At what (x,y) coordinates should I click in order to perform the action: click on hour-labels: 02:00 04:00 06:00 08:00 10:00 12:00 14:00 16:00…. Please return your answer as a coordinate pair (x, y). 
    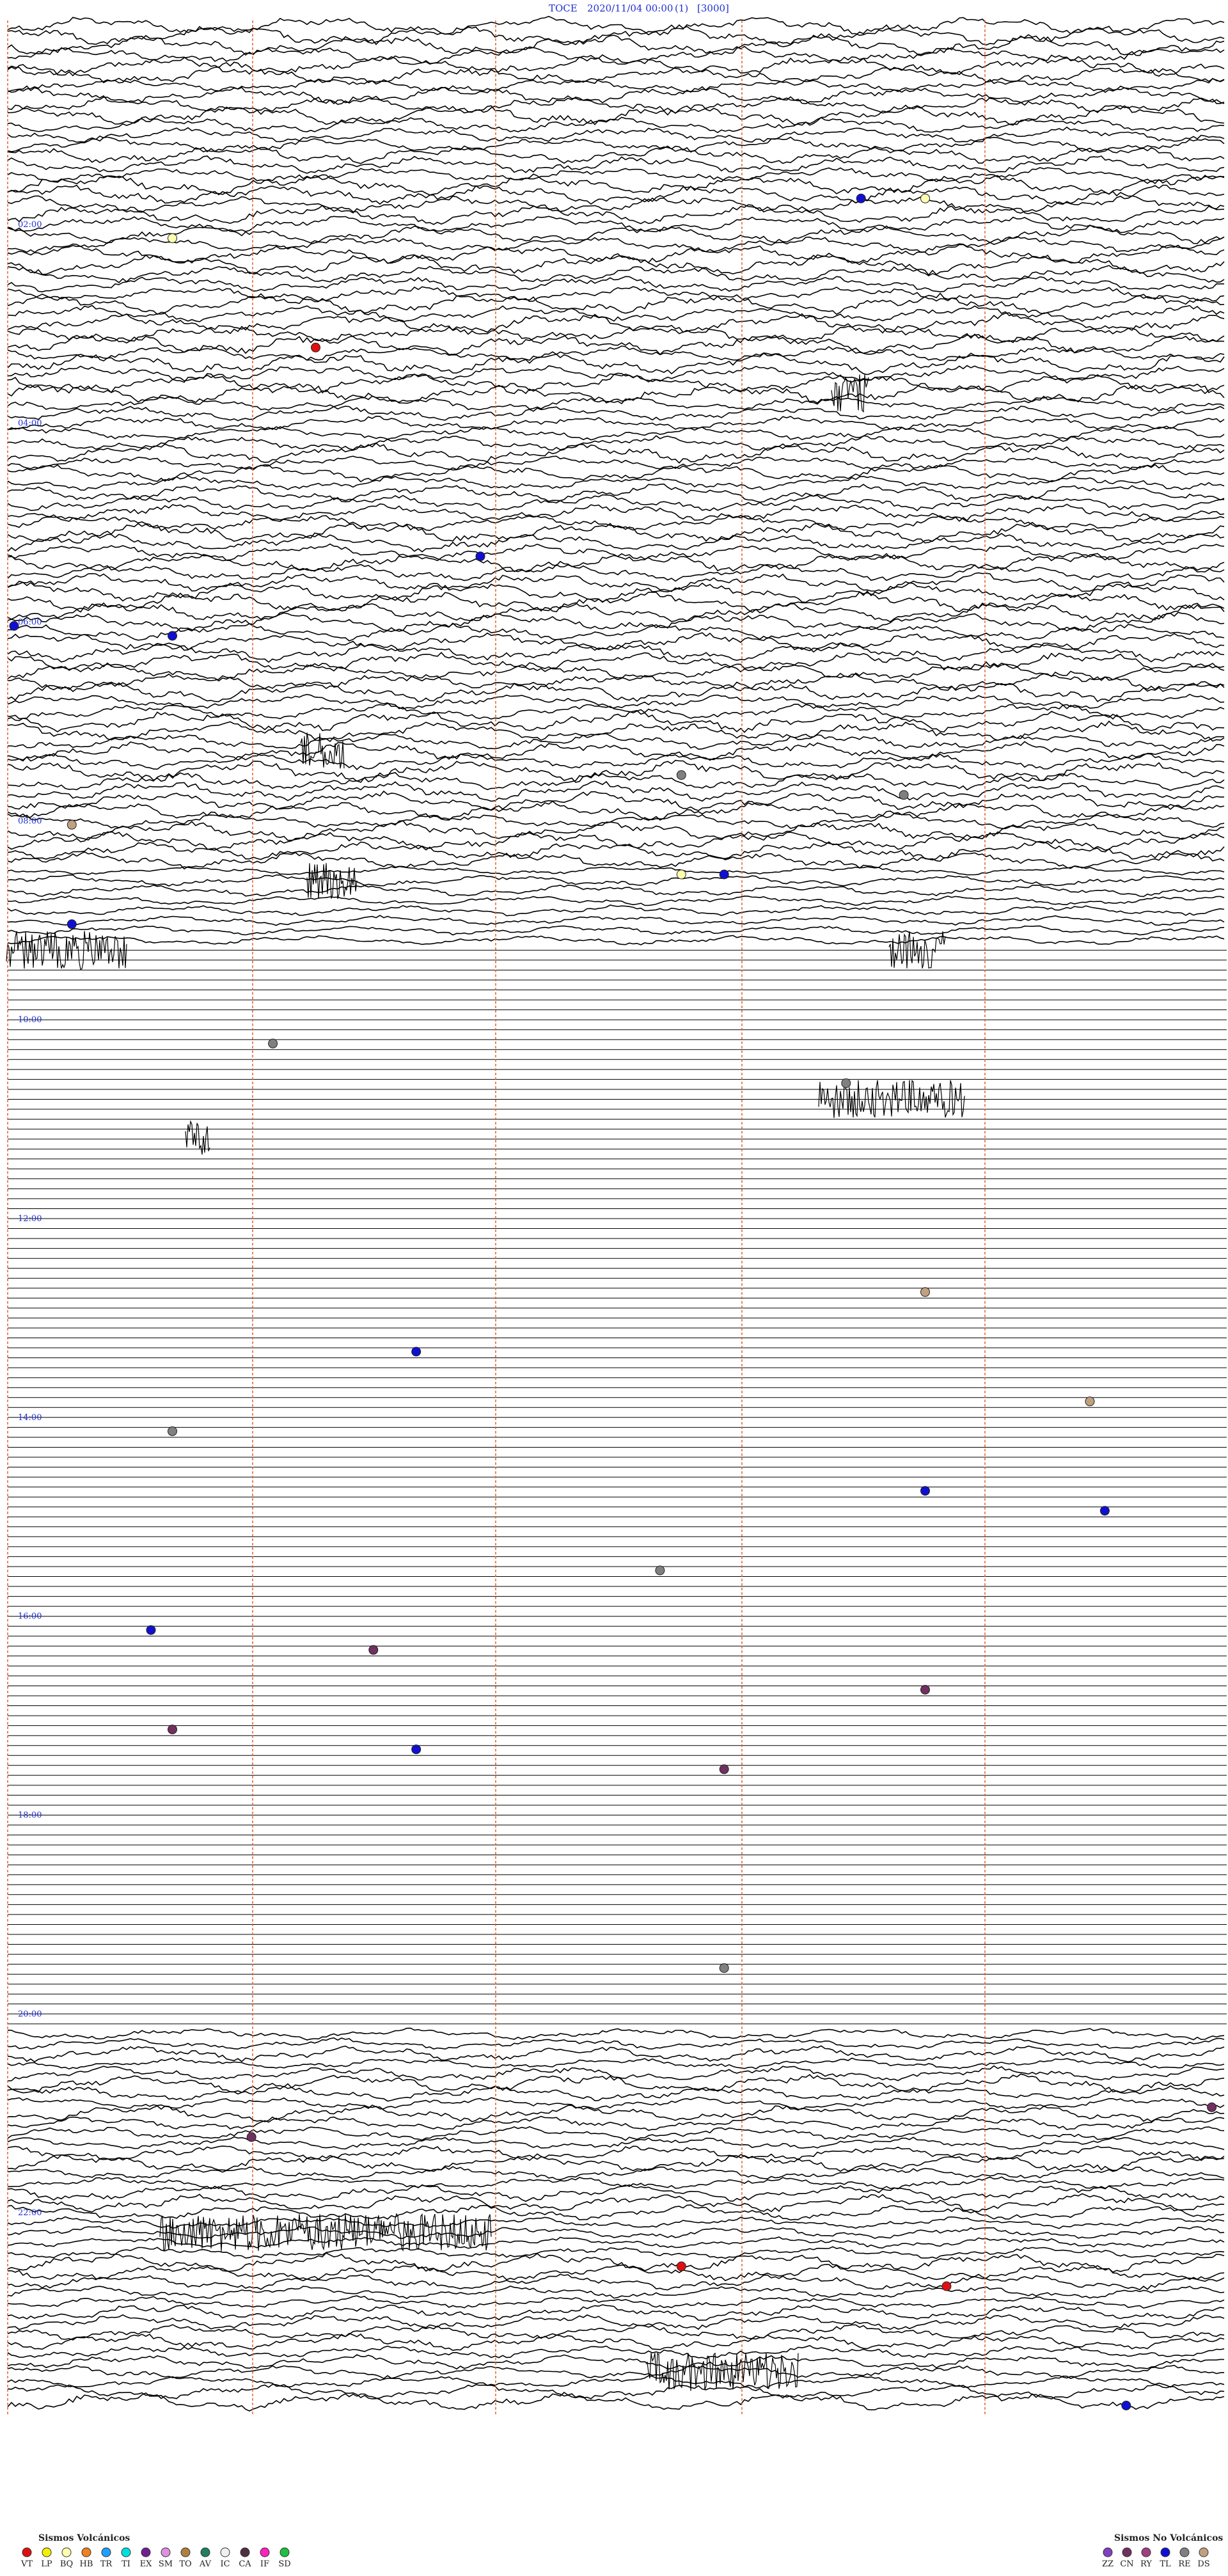
    Looking at the image, I should click on (30, 1219).